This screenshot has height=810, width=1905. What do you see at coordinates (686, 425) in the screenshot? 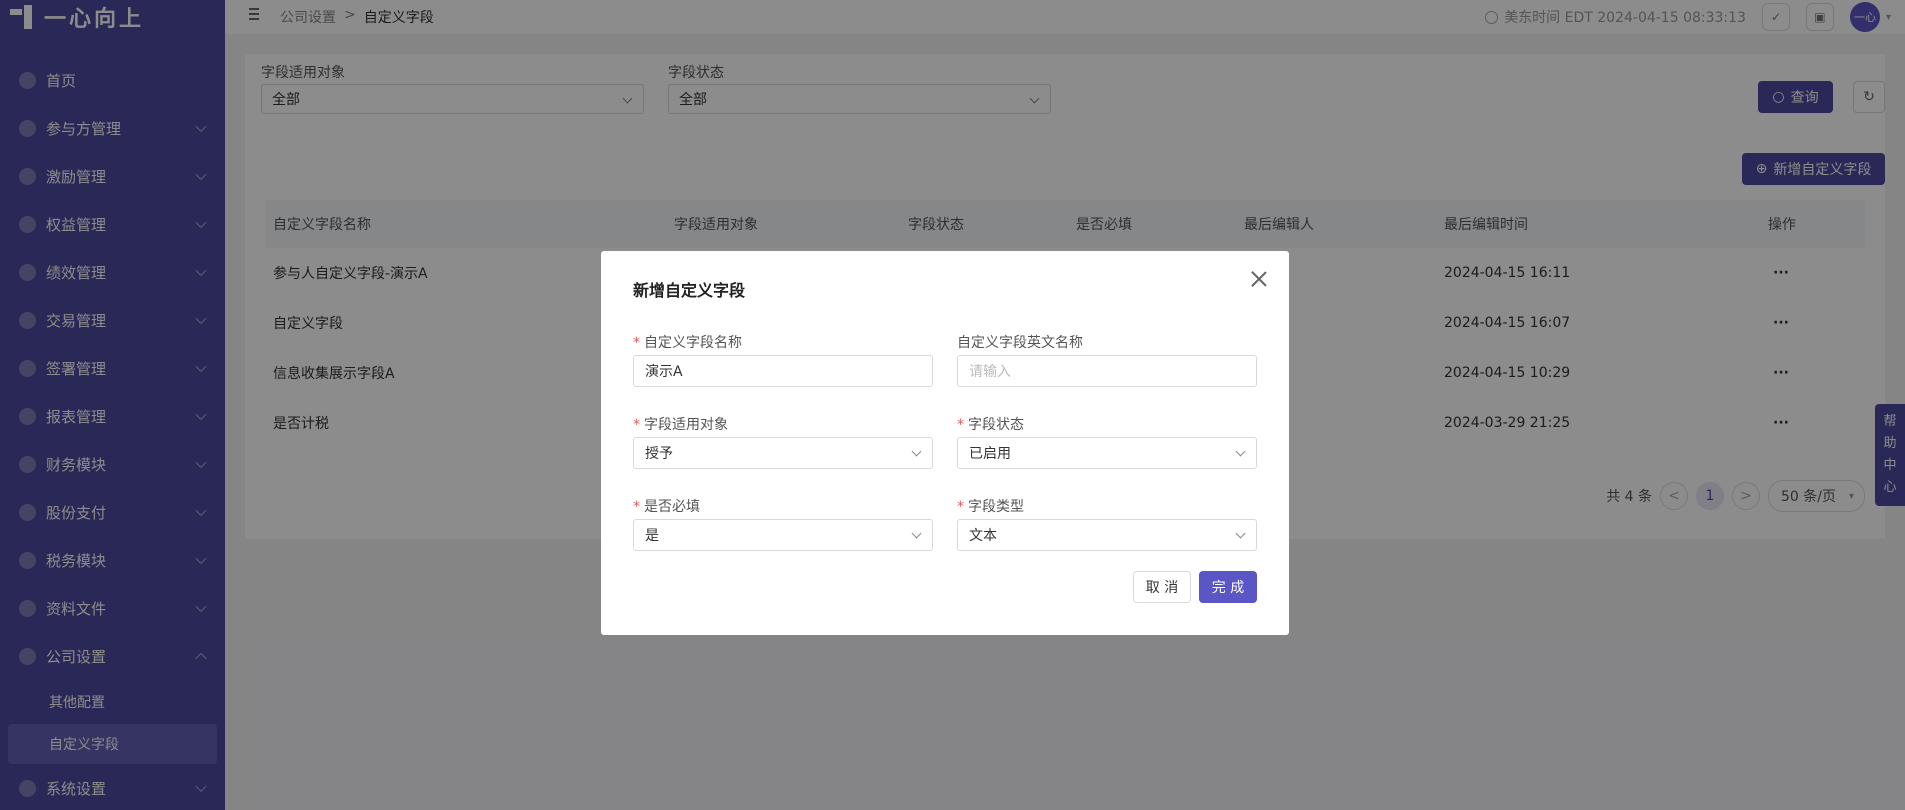
I see `label-text: 字段适用对象` at bounding box center [686, 425].